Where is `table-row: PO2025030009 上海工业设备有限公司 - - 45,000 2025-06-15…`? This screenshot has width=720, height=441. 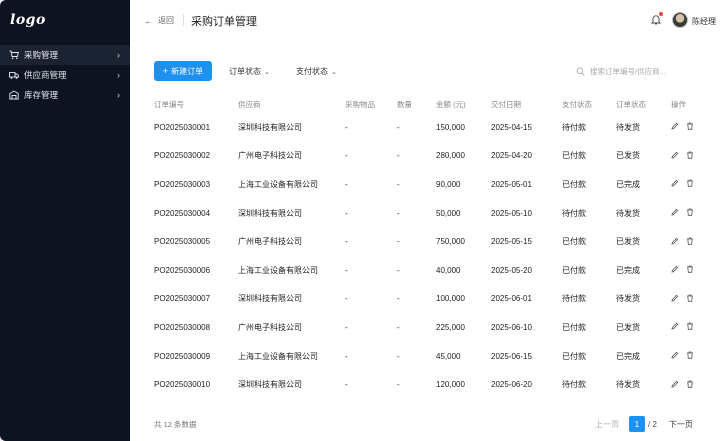
table-row: PO2025030009 上海工业设备有限公司 - - 45,000 2025-06-15… is located at coordinates (425, 356).